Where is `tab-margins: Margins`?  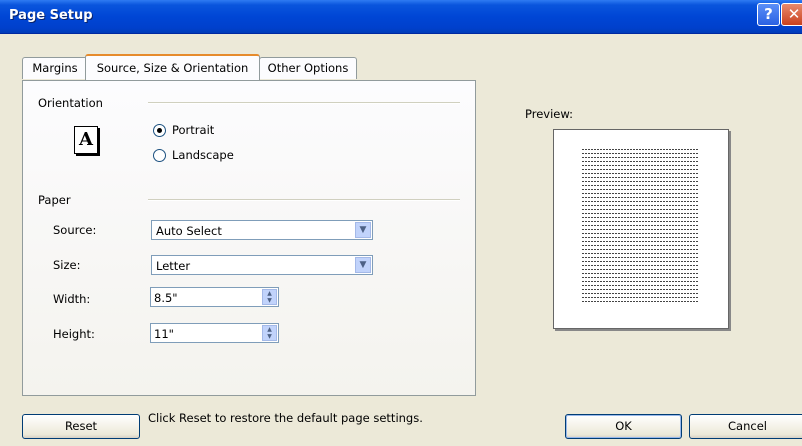
tab-margins: Margins is located at coordinates (55, 68).